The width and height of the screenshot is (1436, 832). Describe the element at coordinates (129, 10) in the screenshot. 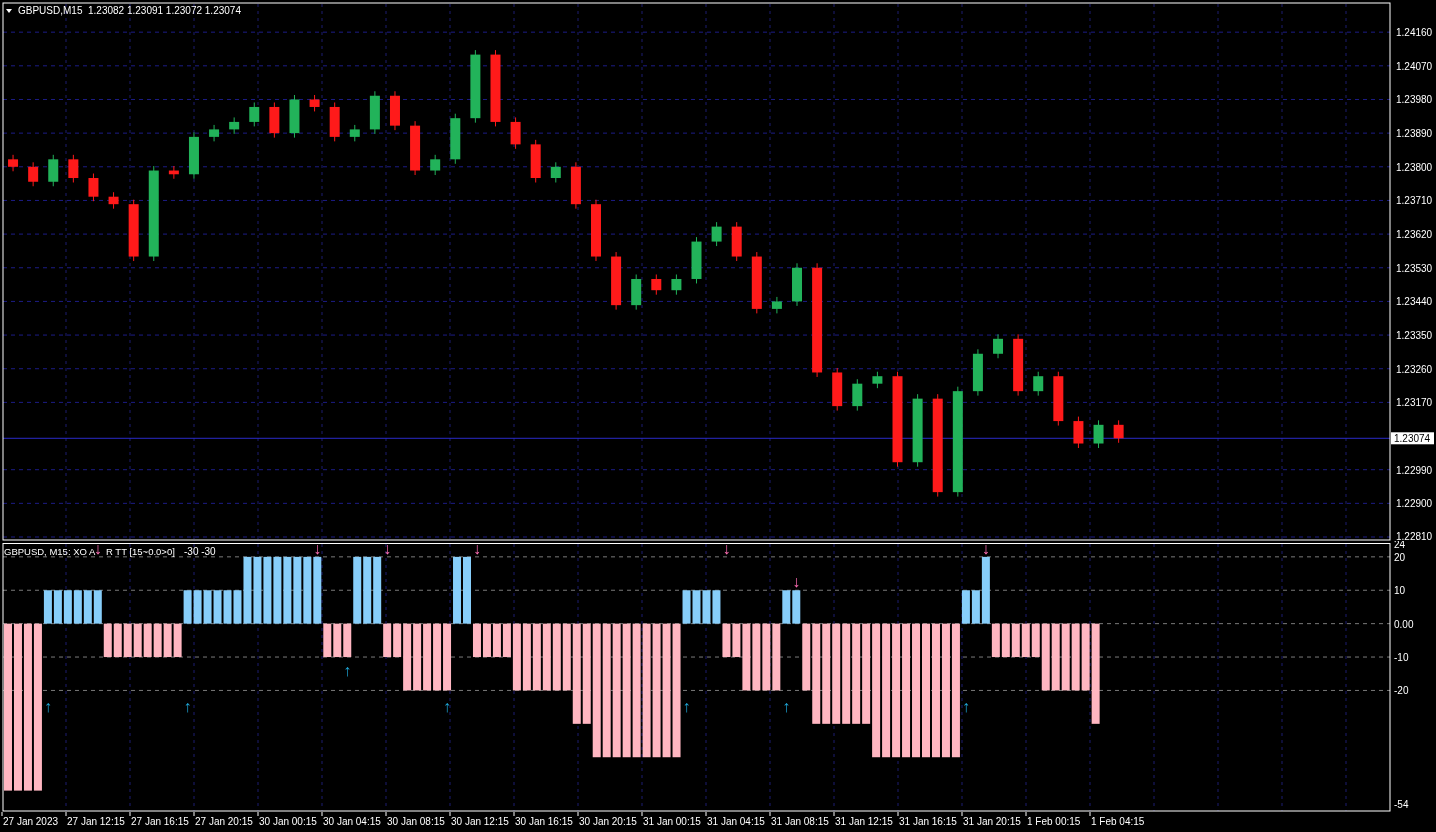

I see `chart-title: GBPUSD,M15 1.23082 1.23091 1.23072 1.23074` at that location.